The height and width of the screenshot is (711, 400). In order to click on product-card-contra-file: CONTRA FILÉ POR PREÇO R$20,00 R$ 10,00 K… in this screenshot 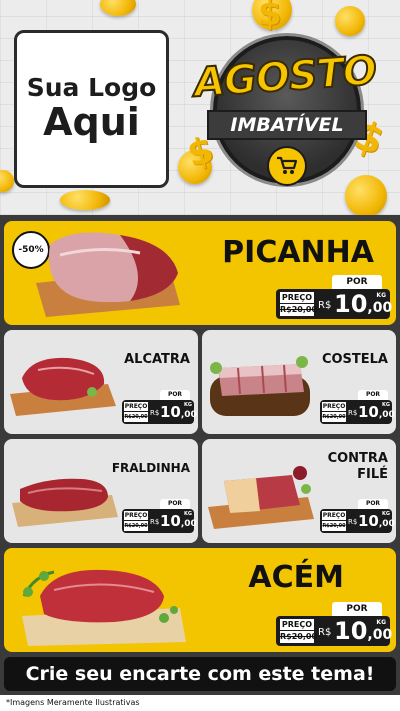, I will do `click(299, 491)`.